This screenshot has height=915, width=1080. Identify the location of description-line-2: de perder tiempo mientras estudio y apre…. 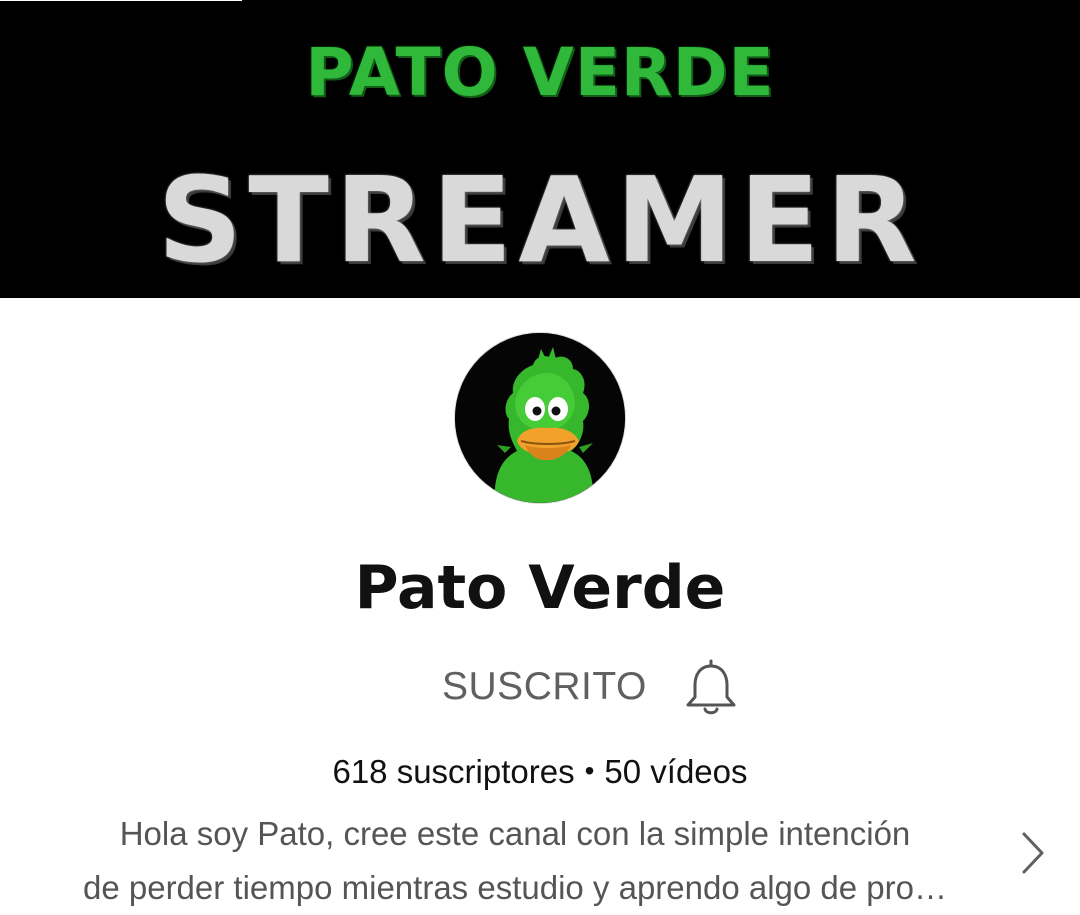
(514, 887).